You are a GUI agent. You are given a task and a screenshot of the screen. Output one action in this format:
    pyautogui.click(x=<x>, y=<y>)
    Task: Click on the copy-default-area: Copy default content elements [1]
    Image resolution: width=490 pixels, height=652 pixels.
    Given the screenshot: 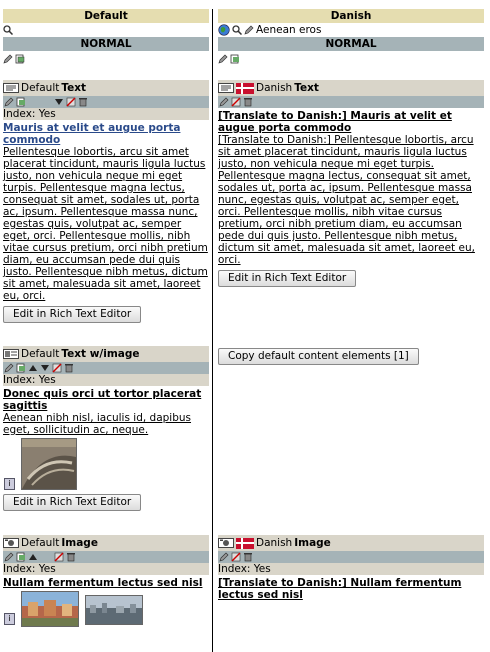 What is the action you would take?
    pyautogui.click(x=351, y=354)
    